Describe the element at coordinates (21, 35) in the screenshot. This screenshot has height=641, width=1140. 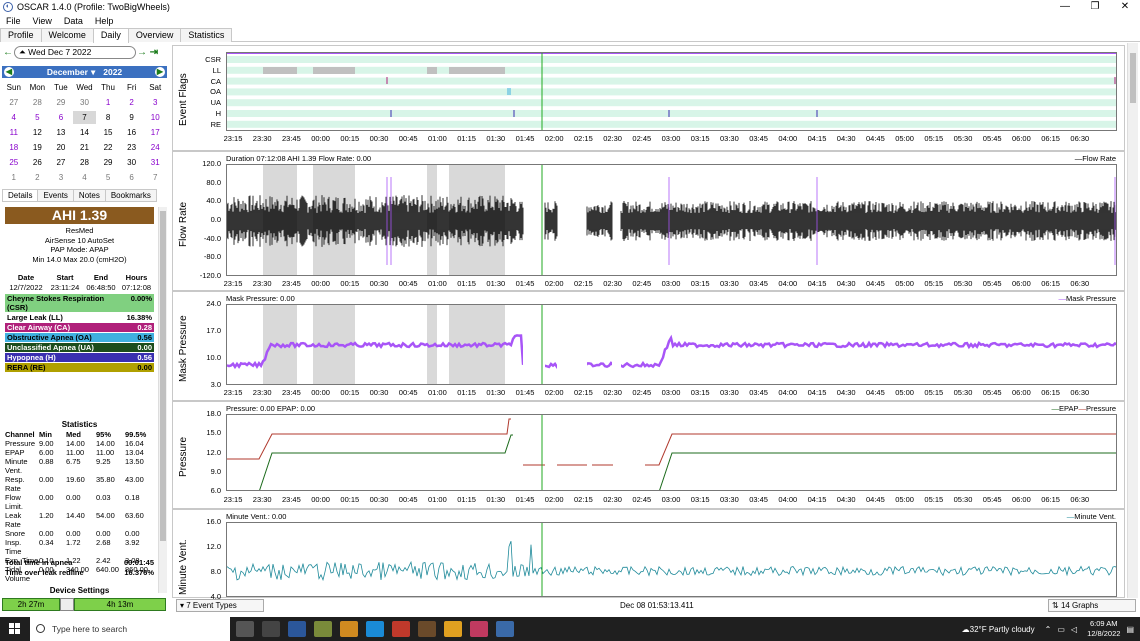
I see `tab-profile: Profile` at that location.